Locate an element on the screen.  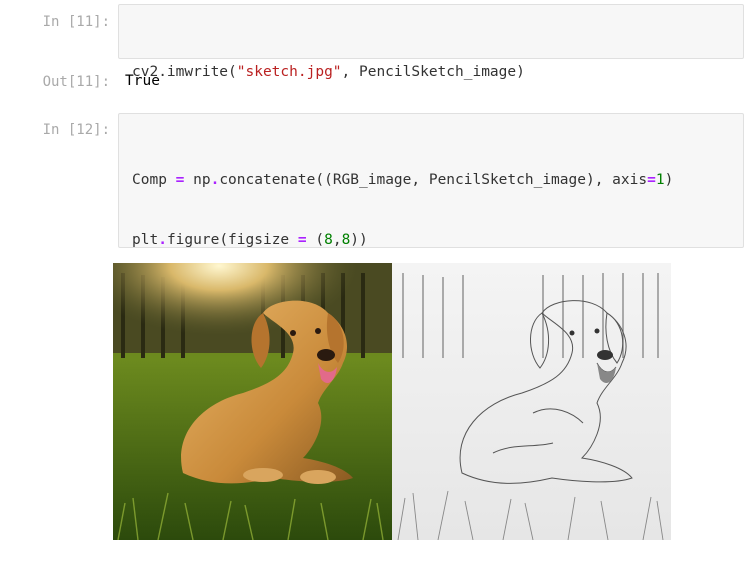
cell-11-in-prompt: In [11]: is located at coordinates (76, 22).